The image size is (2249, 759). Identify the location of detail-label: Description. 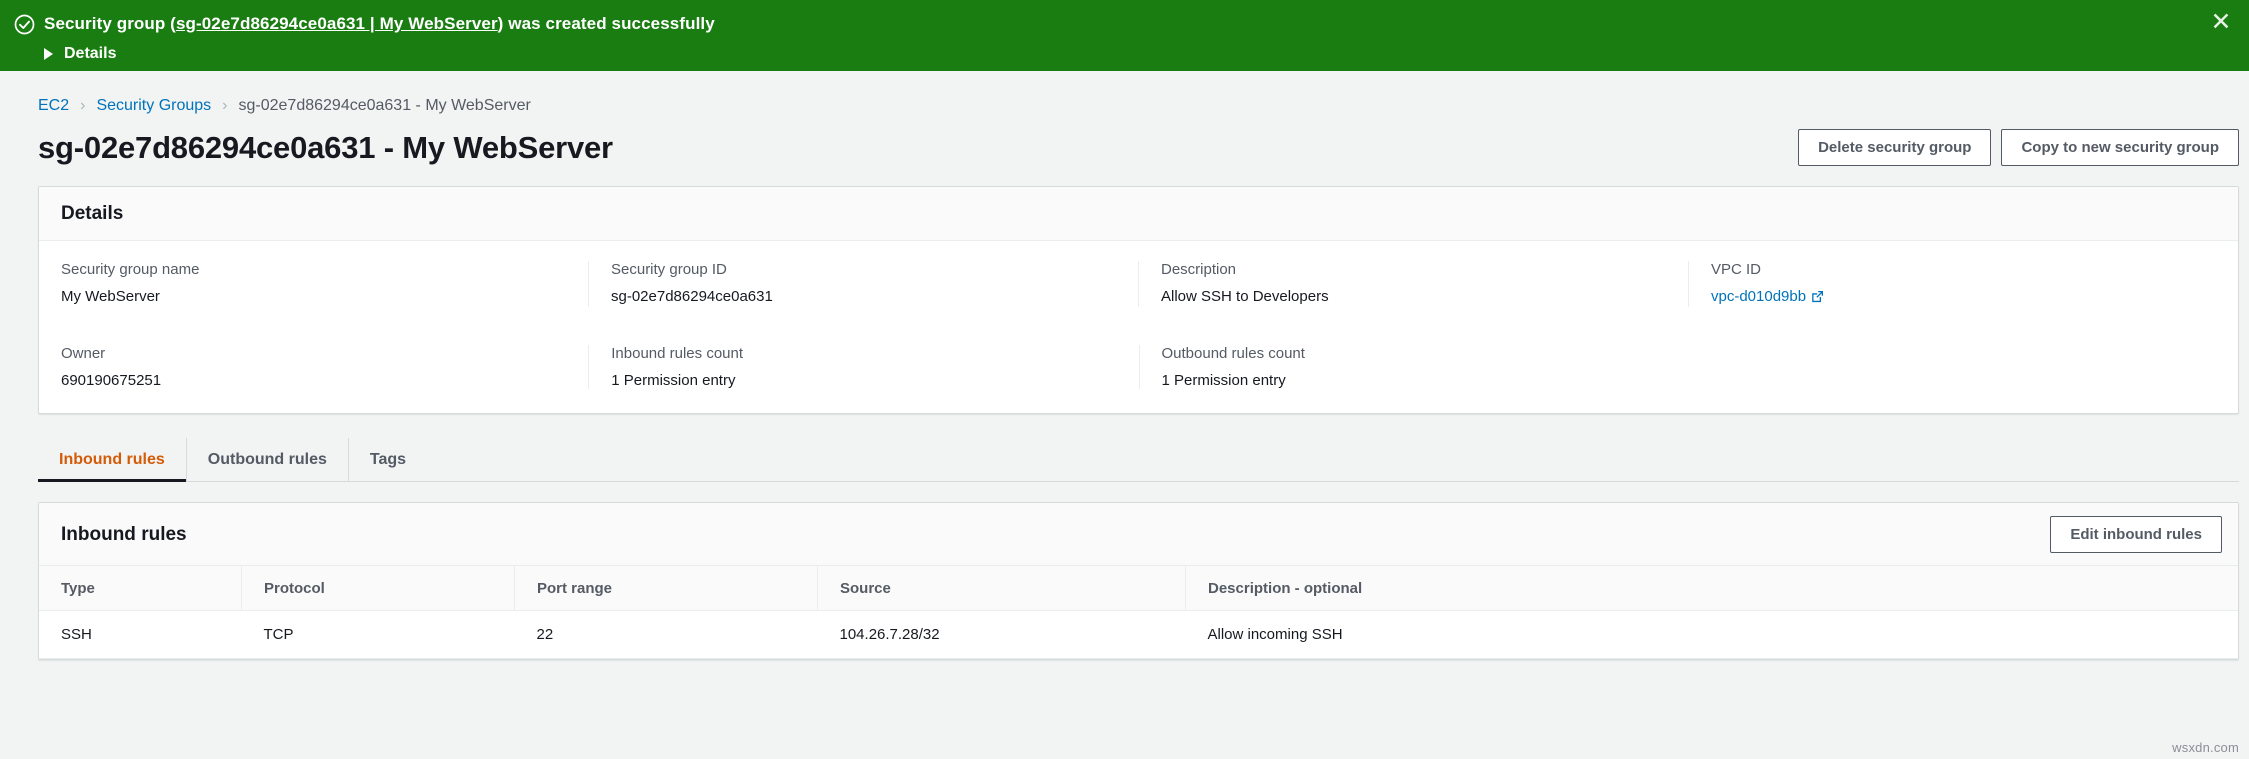
(1199, 269).